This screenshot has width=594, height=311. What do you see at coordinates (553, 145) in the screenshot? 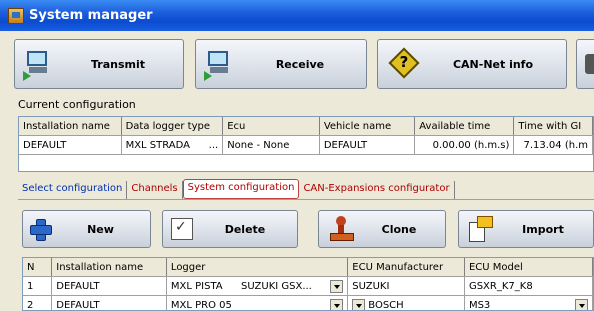
I see `cell-time-with-gps: 7.13.04 (h.m` at bounding box center [553, 145].